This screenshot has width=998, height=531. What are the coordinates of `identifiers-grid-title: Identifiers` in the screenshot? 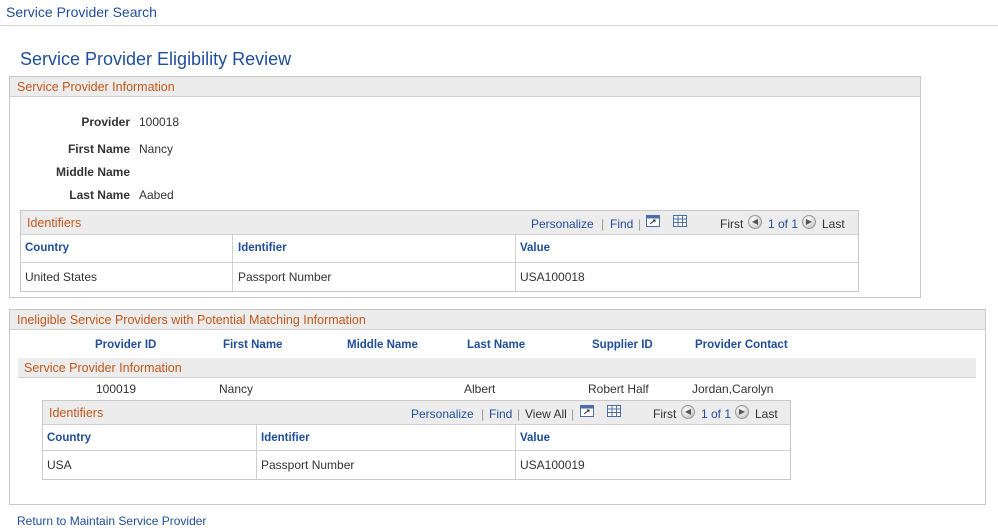 It's located at (54, 223).